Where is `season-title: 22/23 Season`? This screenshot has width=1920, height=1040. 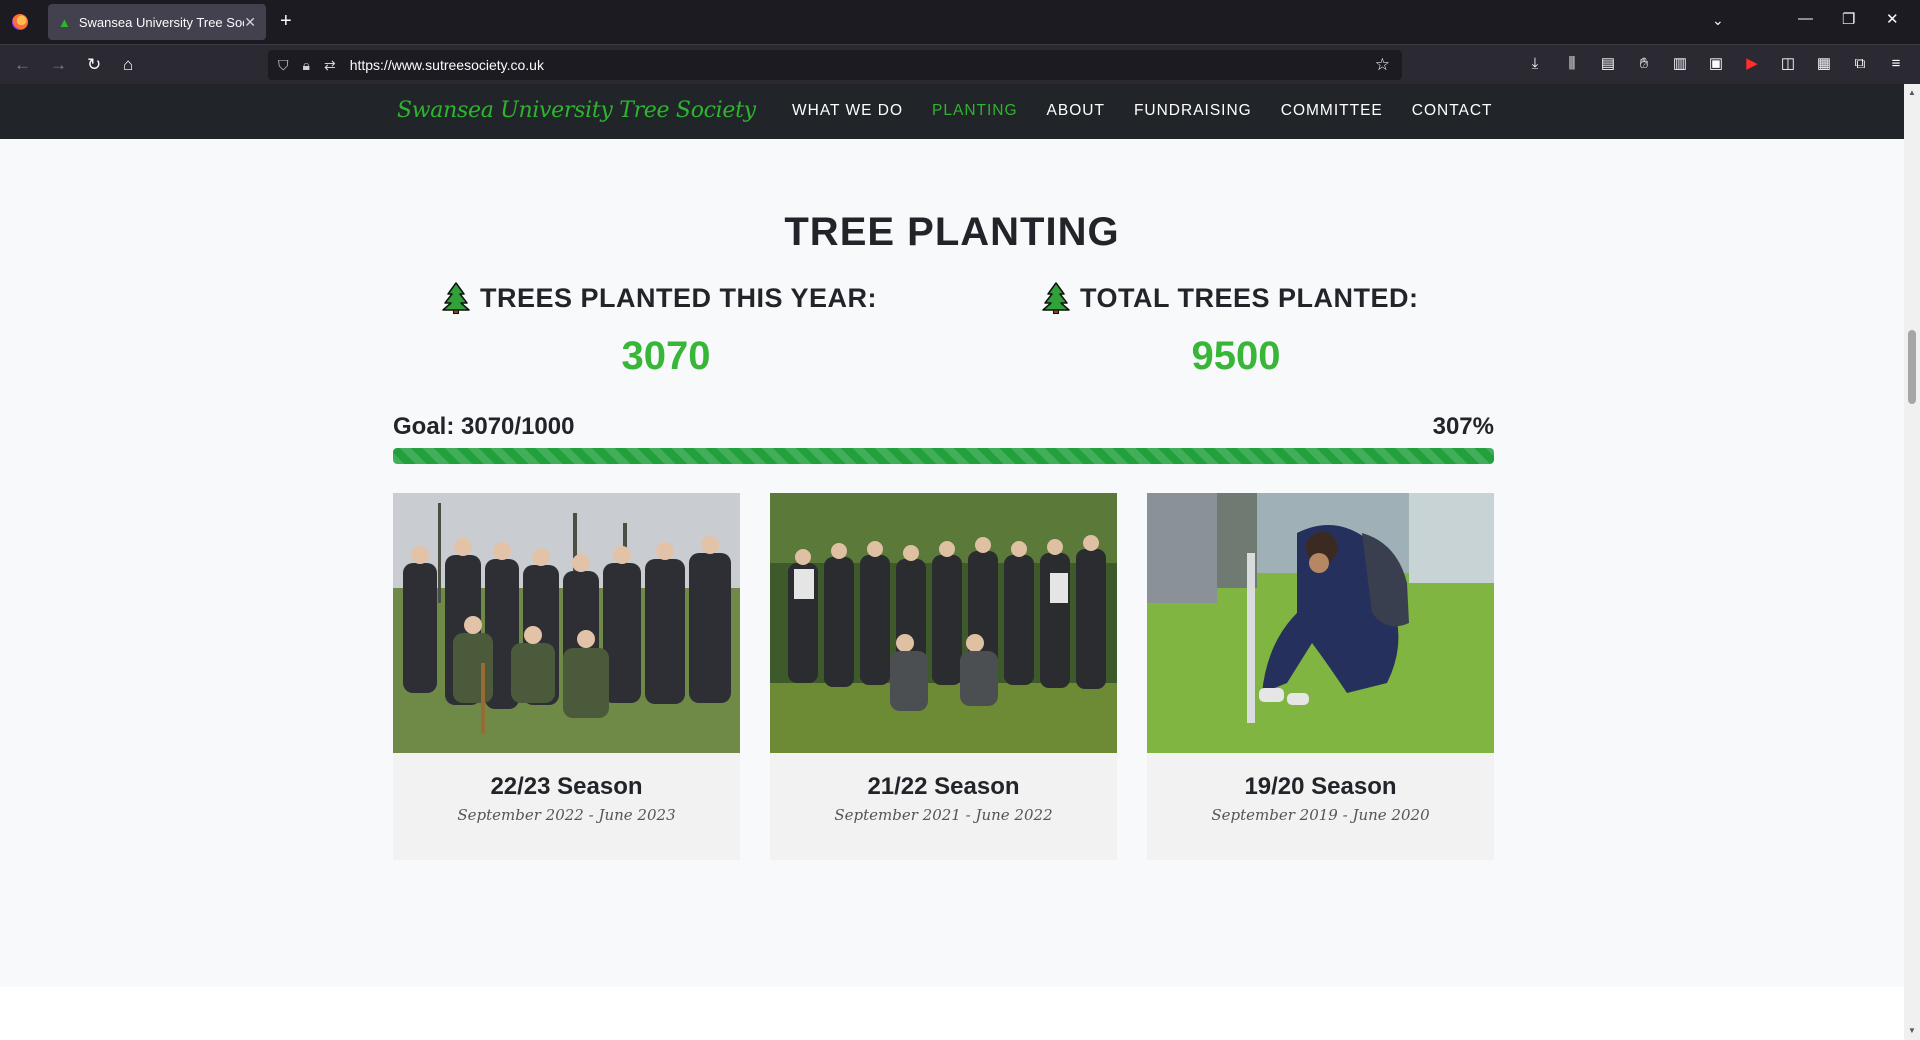 season-title: 22/23 Season is located at coordinates (566, 786).